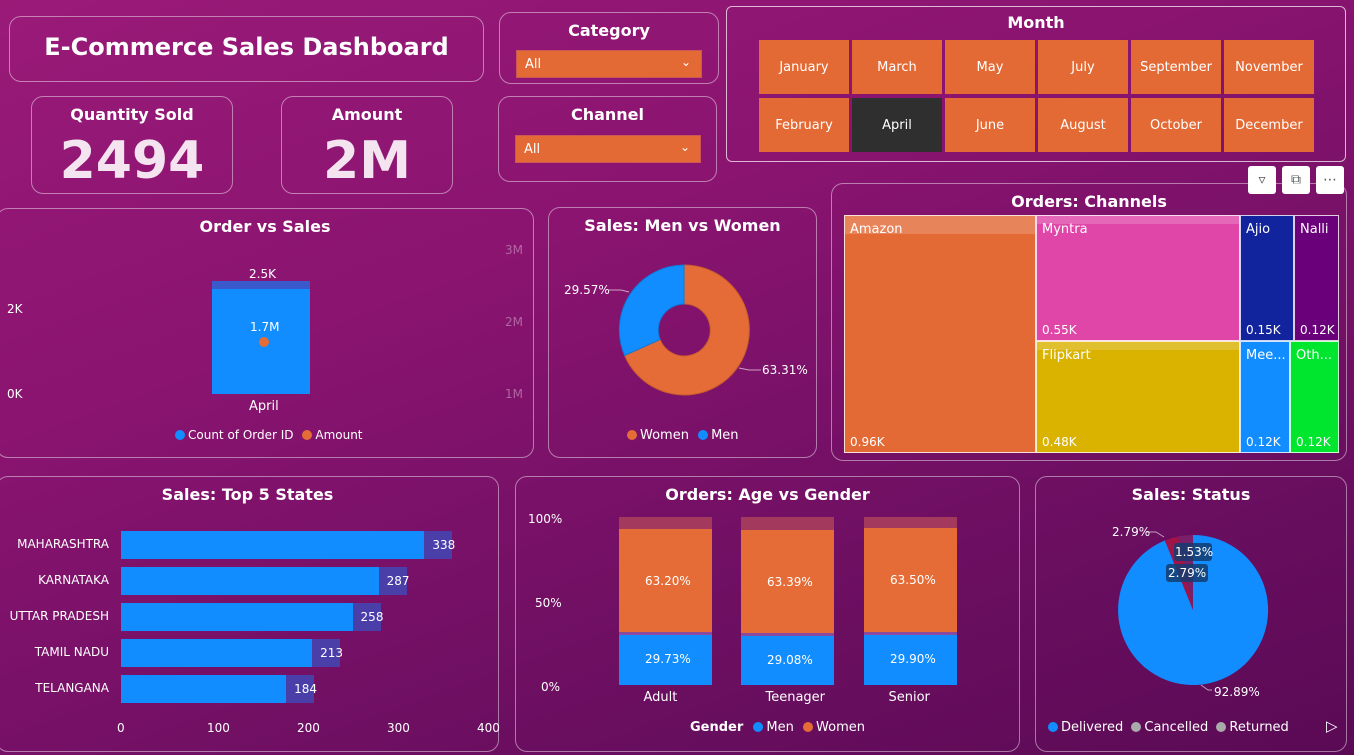 The image size is (1354, 755). Describe the element at coordinates (1138, 397) in the screenshot. I see `treemap-tile-flipkart: Flipkart 0.48K` at that location.